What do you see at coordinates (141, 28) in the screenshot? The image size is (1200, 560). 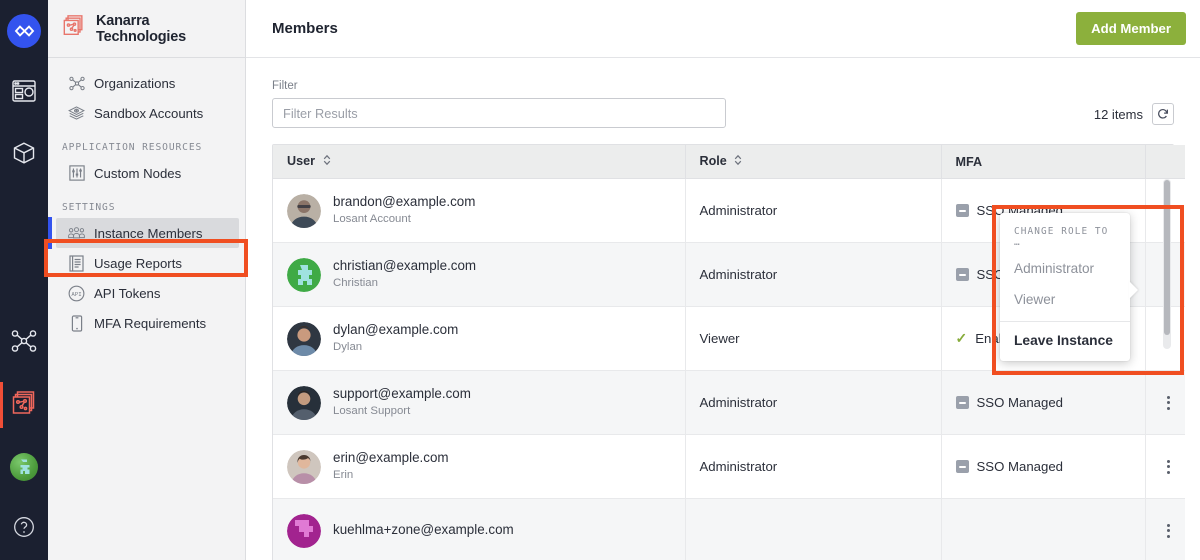 I see `brand-name: Kanarra Technologies` at bounding box center [141, 28].